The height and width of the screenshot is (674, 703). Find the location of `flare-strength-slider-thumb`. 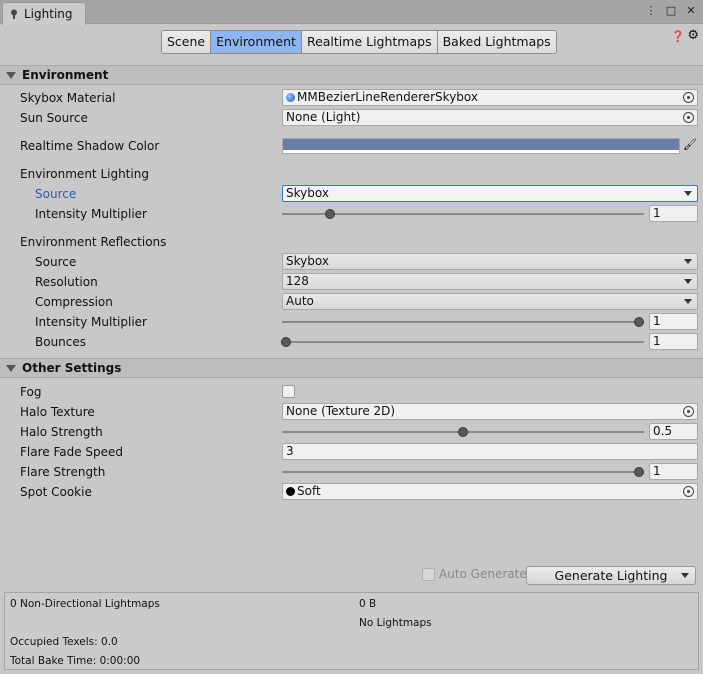

flare-strength-slider-thumb is located at coordinates (639, 472).